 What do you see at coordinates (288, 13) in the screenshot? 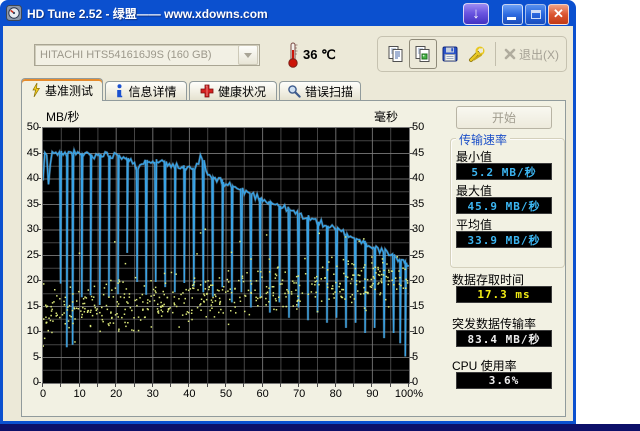
I see `titlebar: HD Tune 2.52 - 绿盟—— www.xdowns.com ↓ ✕` at bounding box center [288, 13].